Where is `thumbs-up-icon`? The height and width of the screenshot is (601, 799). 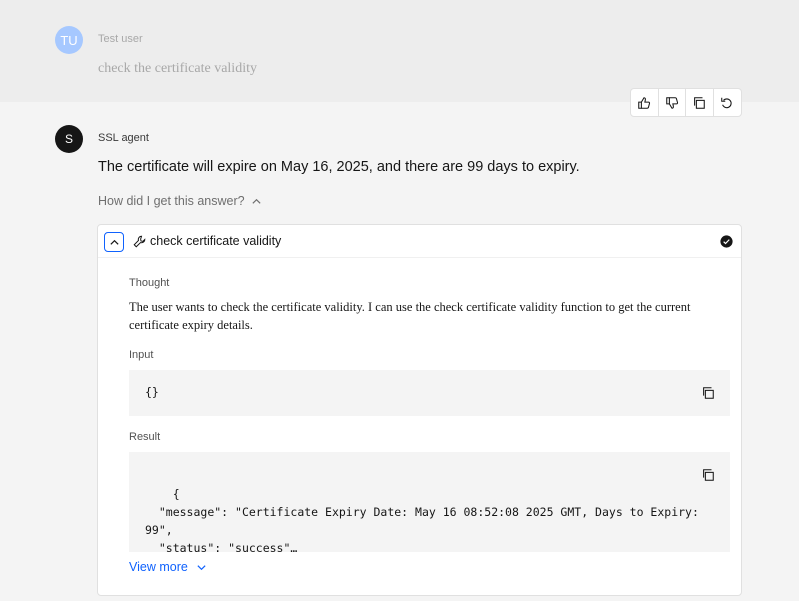
thumbs-up-icon is located at coordinates (644, 102).